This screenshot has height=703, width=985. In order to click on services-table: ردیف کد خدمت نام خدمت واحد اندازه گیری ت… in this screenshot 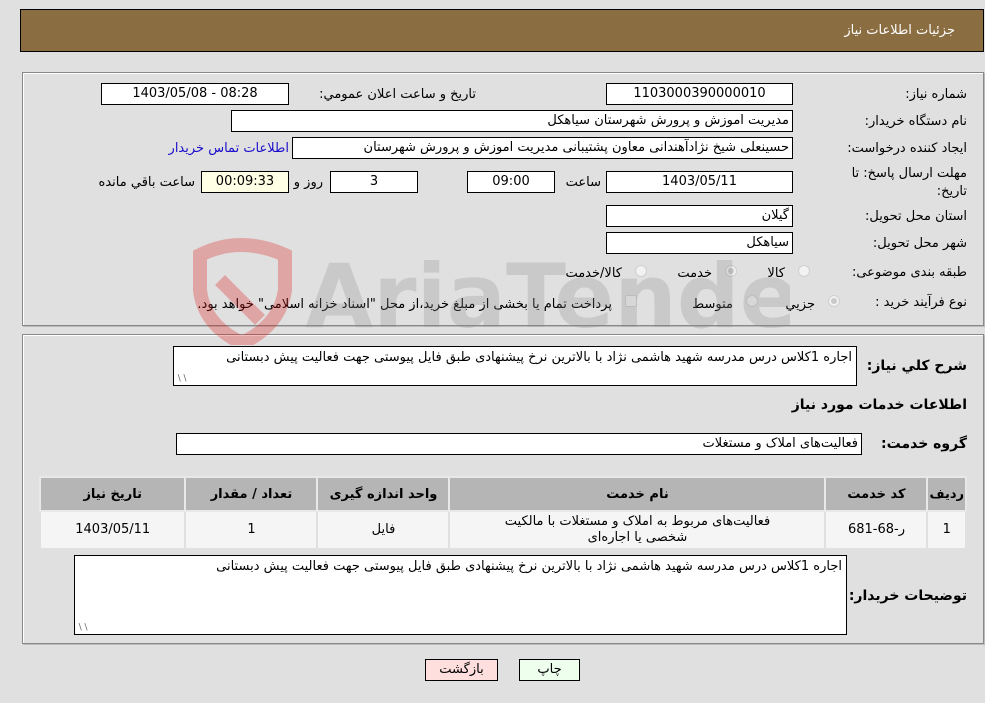, I will do `click(502, 513)`.